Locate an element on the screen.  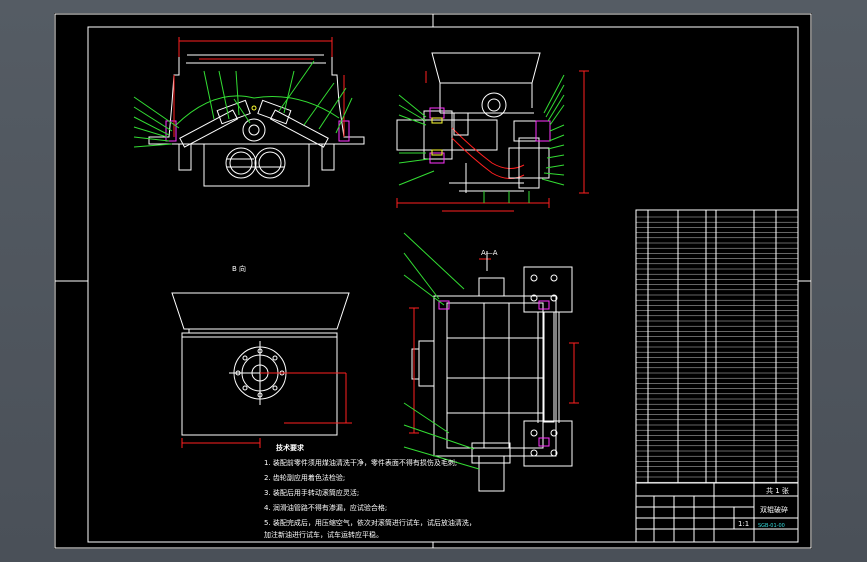
sheet-count: 共 1 张 is located at coordinates (777, 490).